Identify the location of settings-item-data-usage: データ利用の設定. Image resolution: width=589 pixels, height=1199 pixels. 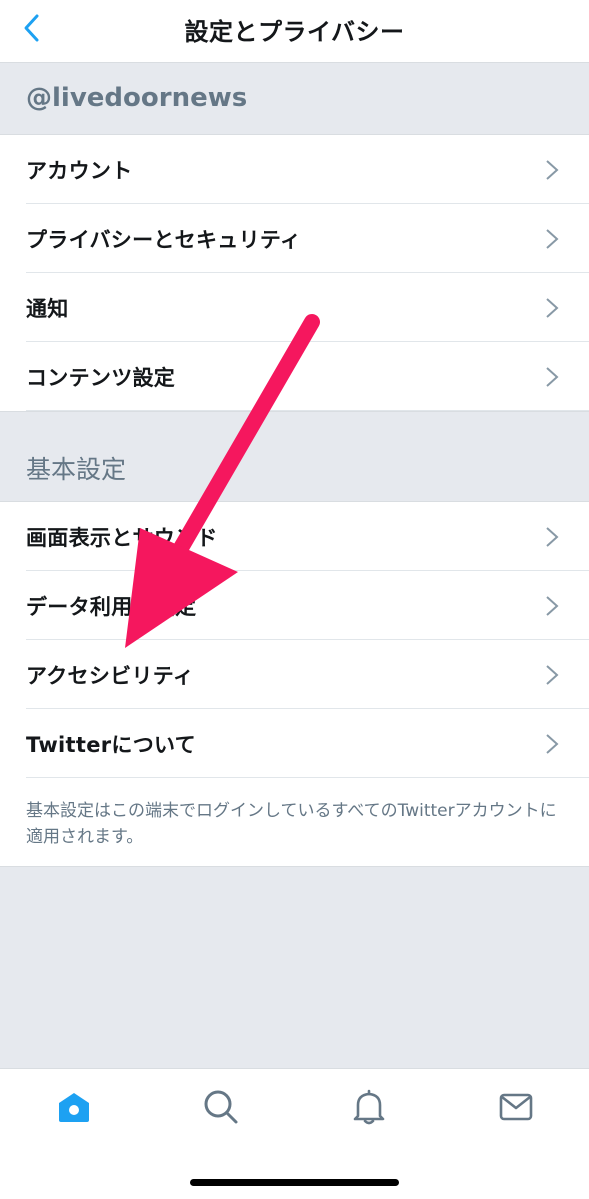
(294, 605).